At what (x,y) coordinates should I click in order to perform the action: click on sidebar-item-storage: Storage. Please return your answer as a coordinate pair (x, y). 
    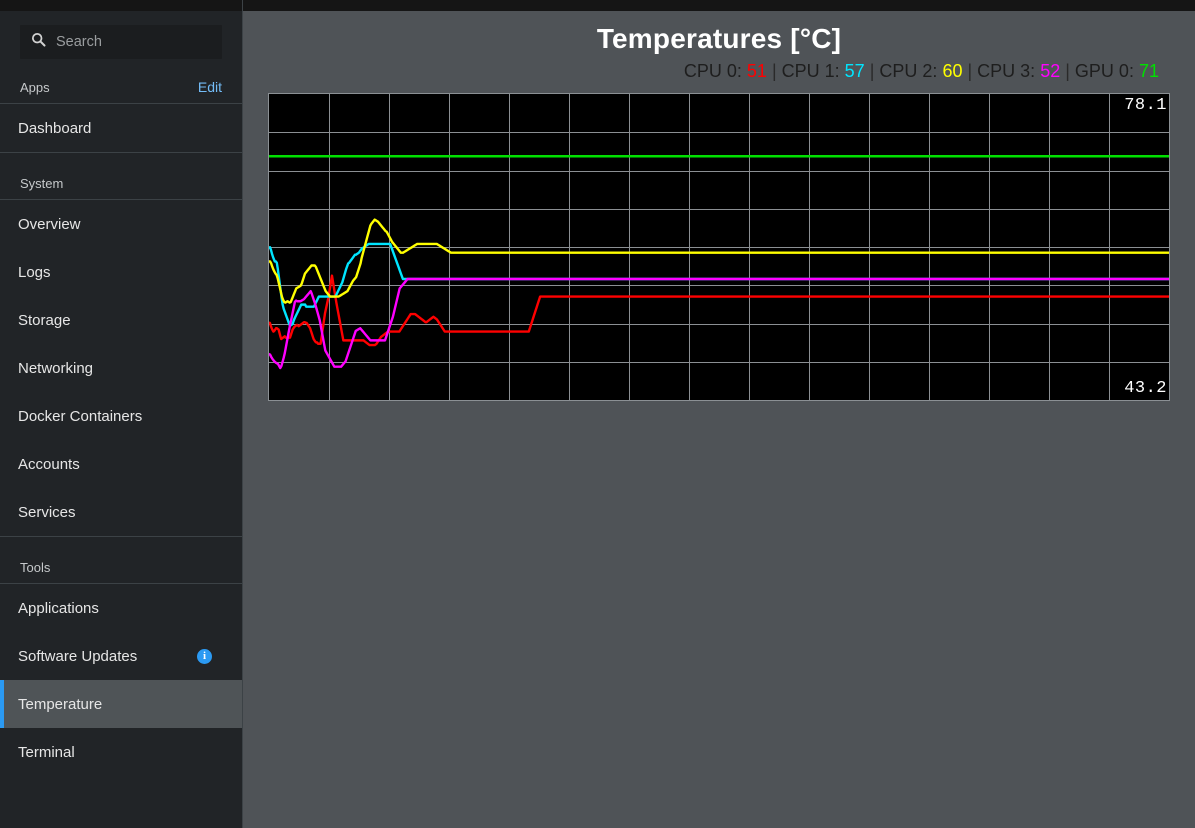
    Looking at the image, I should click on (121, 320).